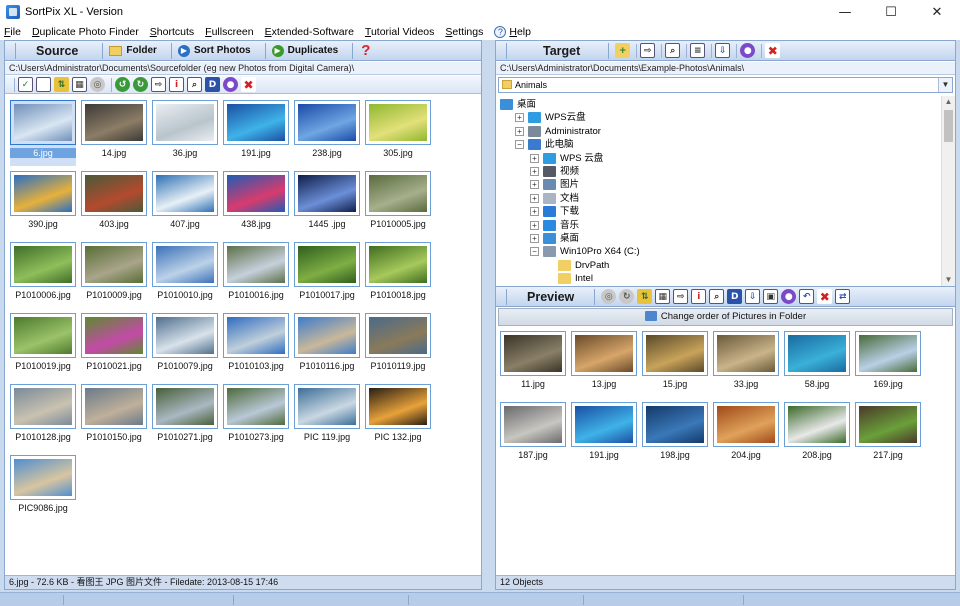 This screenshot has height=606, width=960. What do you see at coordinates (133, 50) in the screenshot?
I see `folder-button: Folder` at bounding box center [133, 50].